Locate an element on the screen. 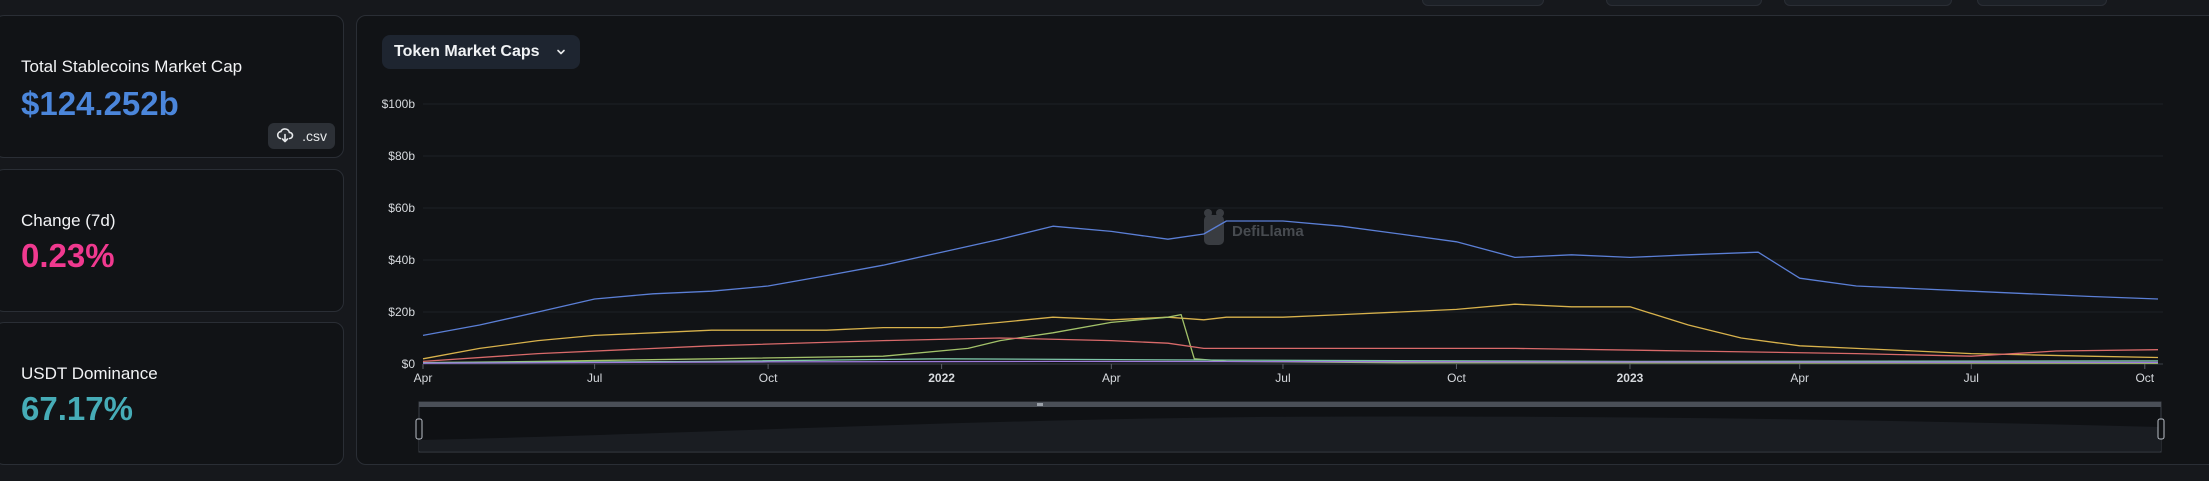 The image size is (2209, 481). watermark: DefiLlama is located at coordinates (1254, 227).